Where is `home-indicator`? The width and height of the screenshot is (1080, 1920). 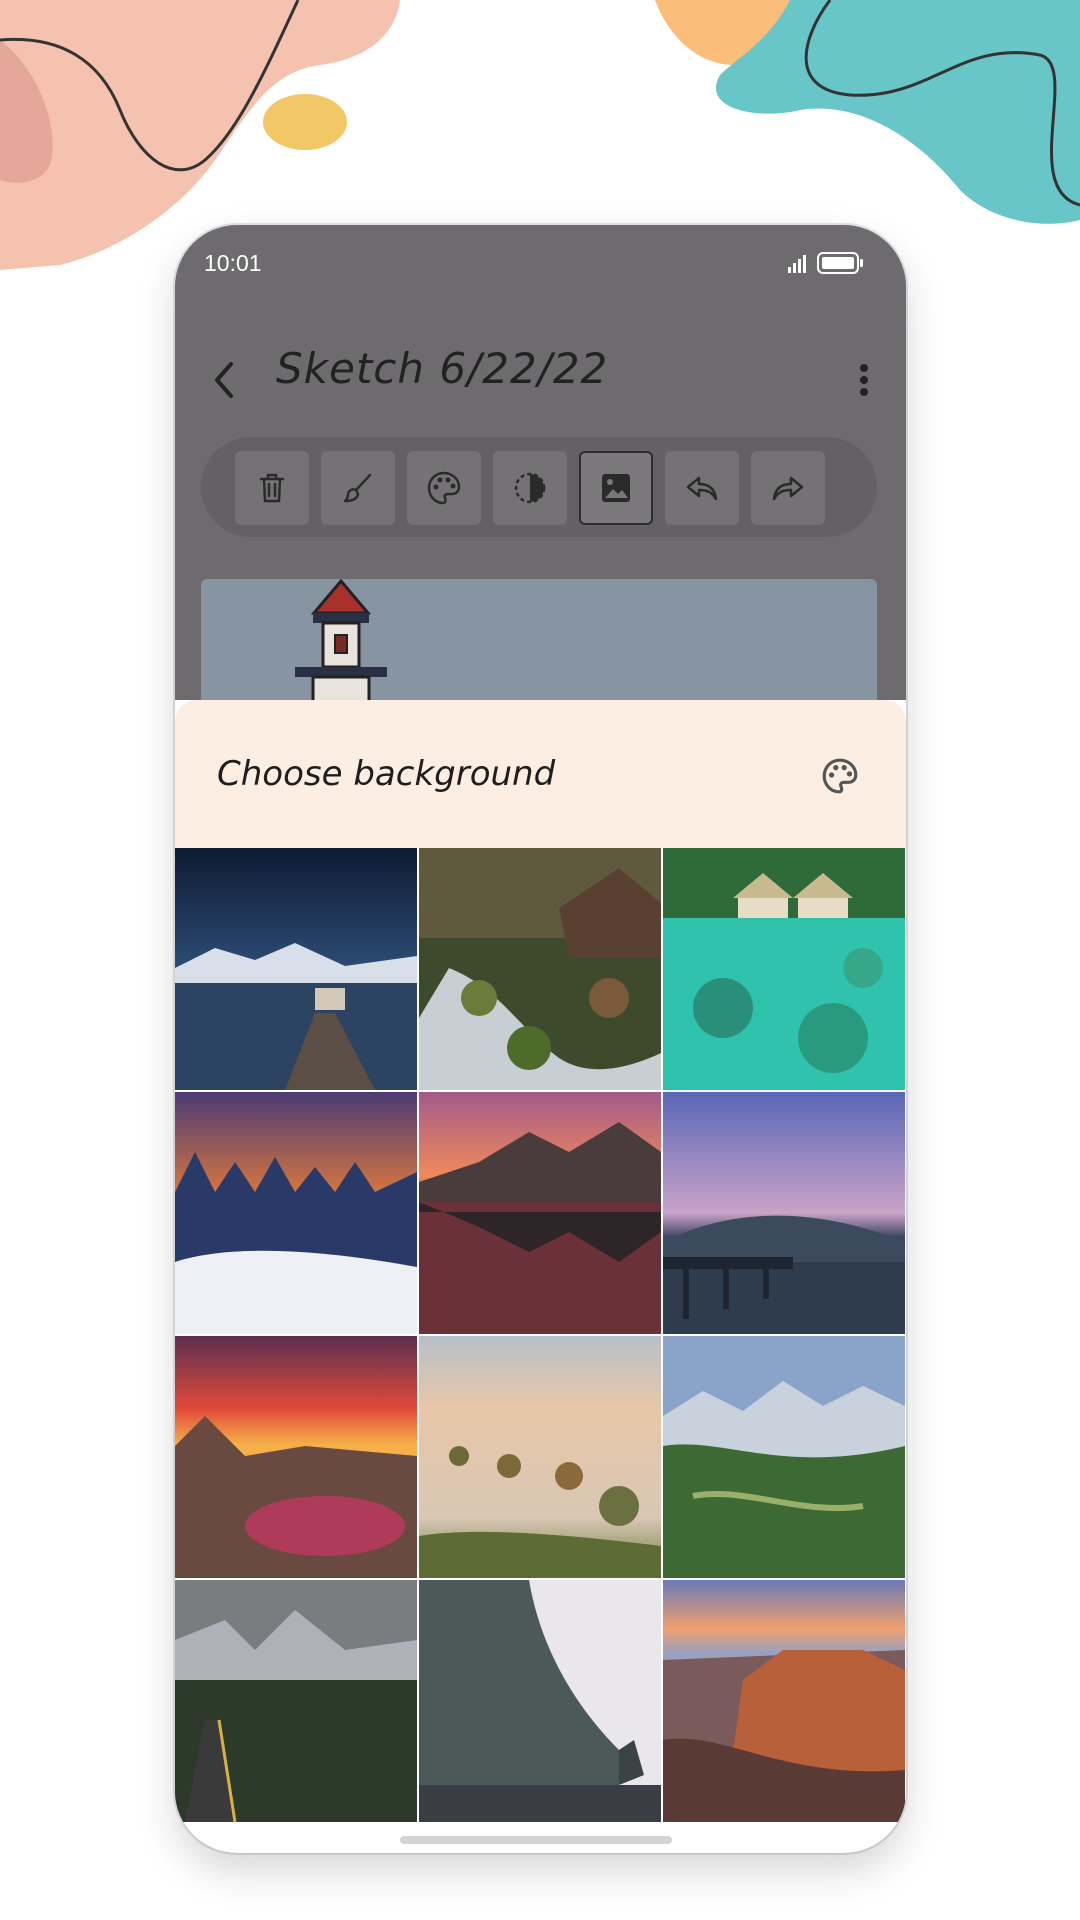
home-indicator is located at coordinates (536, 1840).